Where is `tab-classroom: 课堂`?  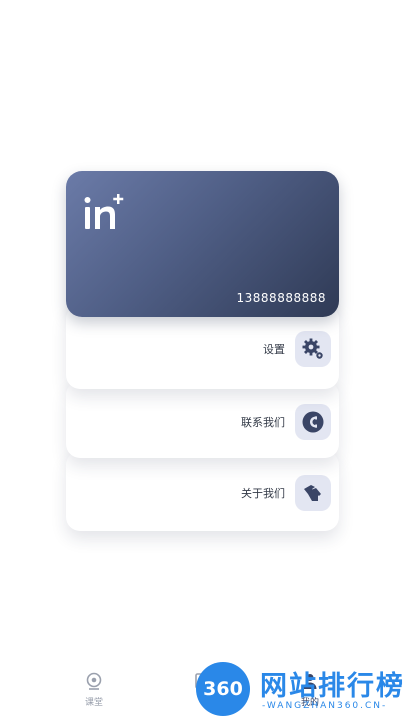 tab-classroom: 课堂 is located at coordinates (94, 690).